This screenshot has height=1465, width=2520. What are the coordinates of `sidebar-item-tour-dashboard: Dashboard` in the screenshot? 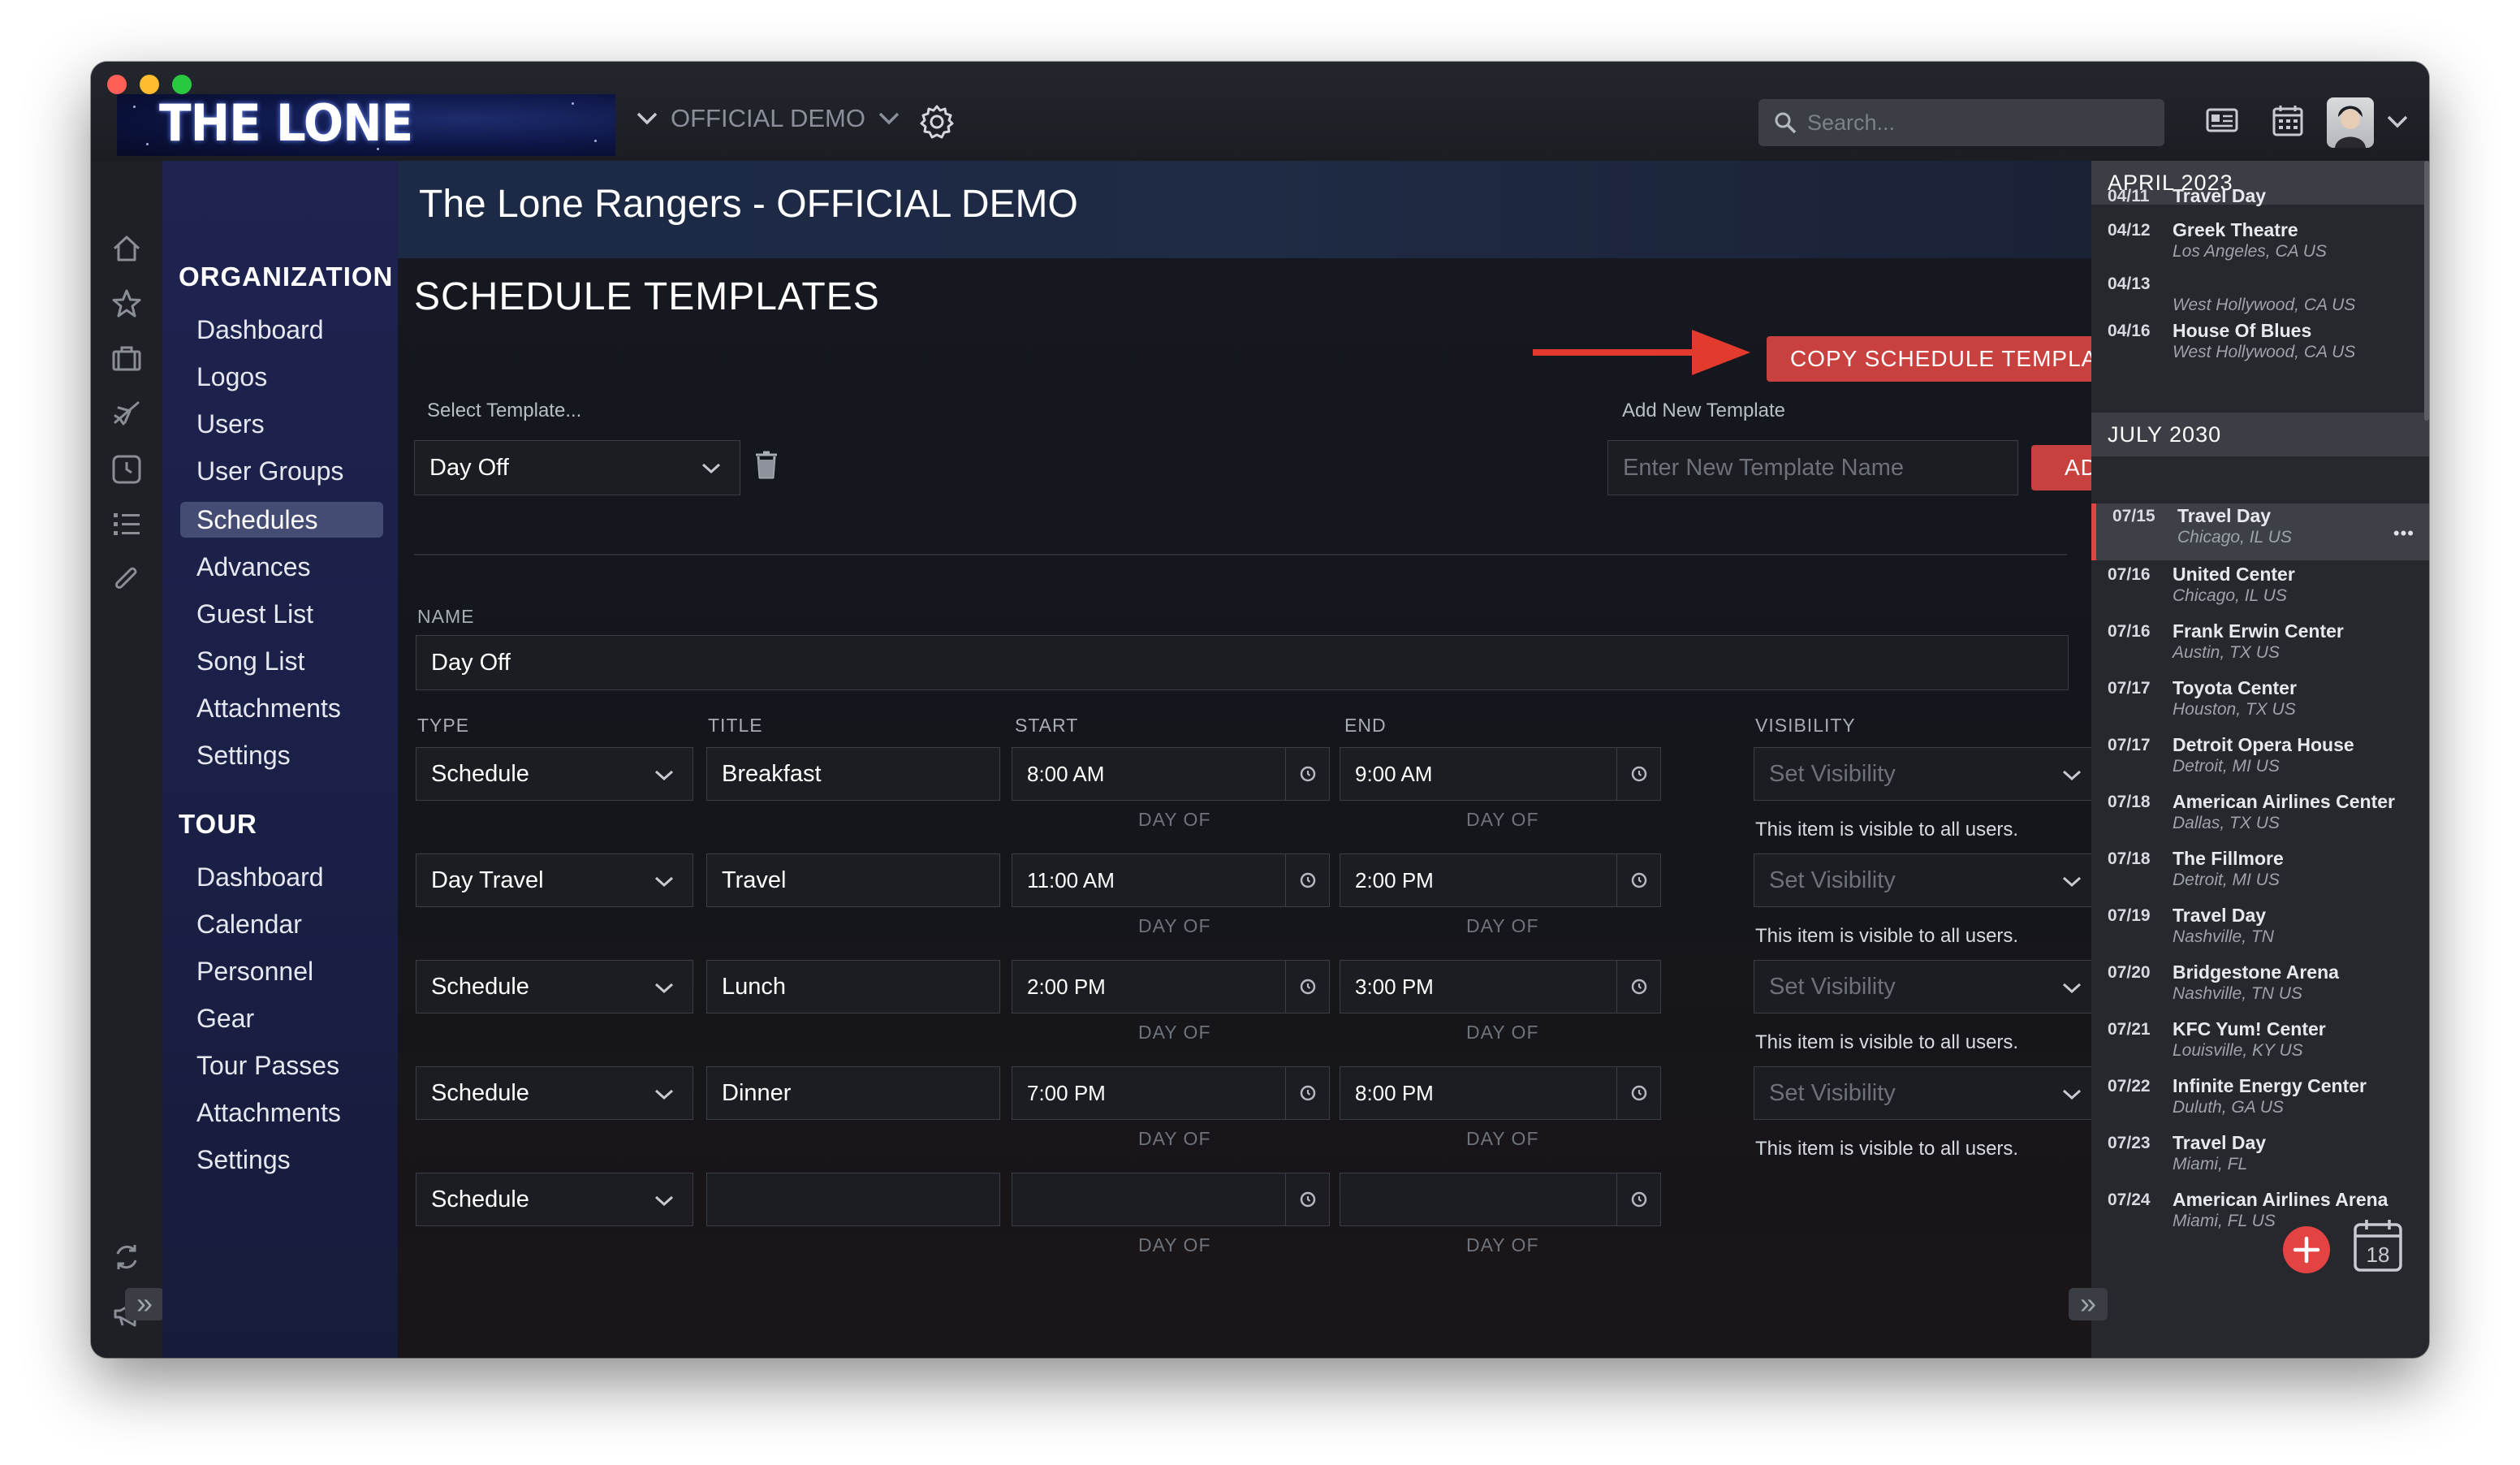 It's located at (281, 877).